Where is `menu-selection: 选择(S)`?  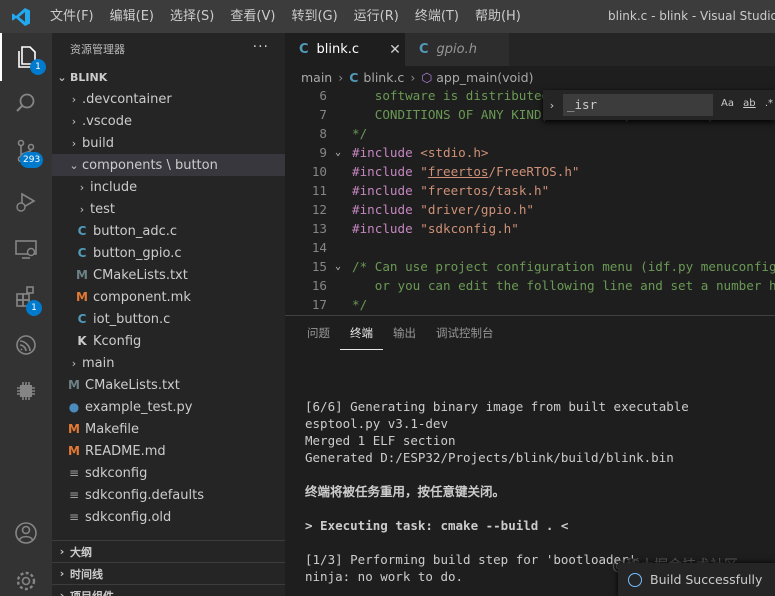 menu-selection: 选择(S) is located at coordinates (192, 16).